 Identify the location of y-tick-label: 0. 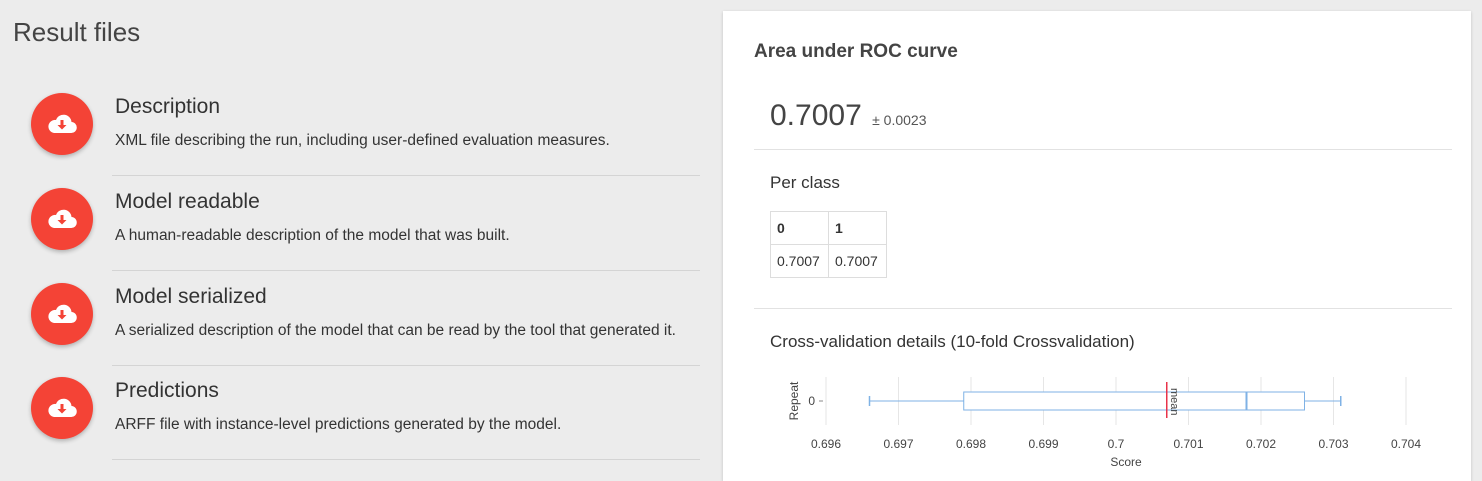
(811, 401).